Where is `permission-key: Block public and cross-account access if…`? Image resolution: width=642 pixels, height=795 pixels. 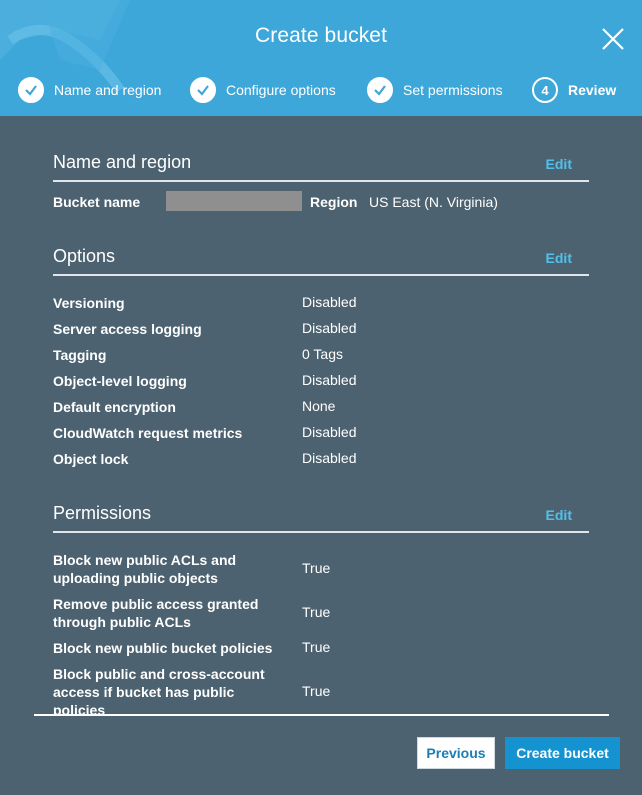
permission-key: Block public and cross-account access if… is located at coordinates (159, 691).